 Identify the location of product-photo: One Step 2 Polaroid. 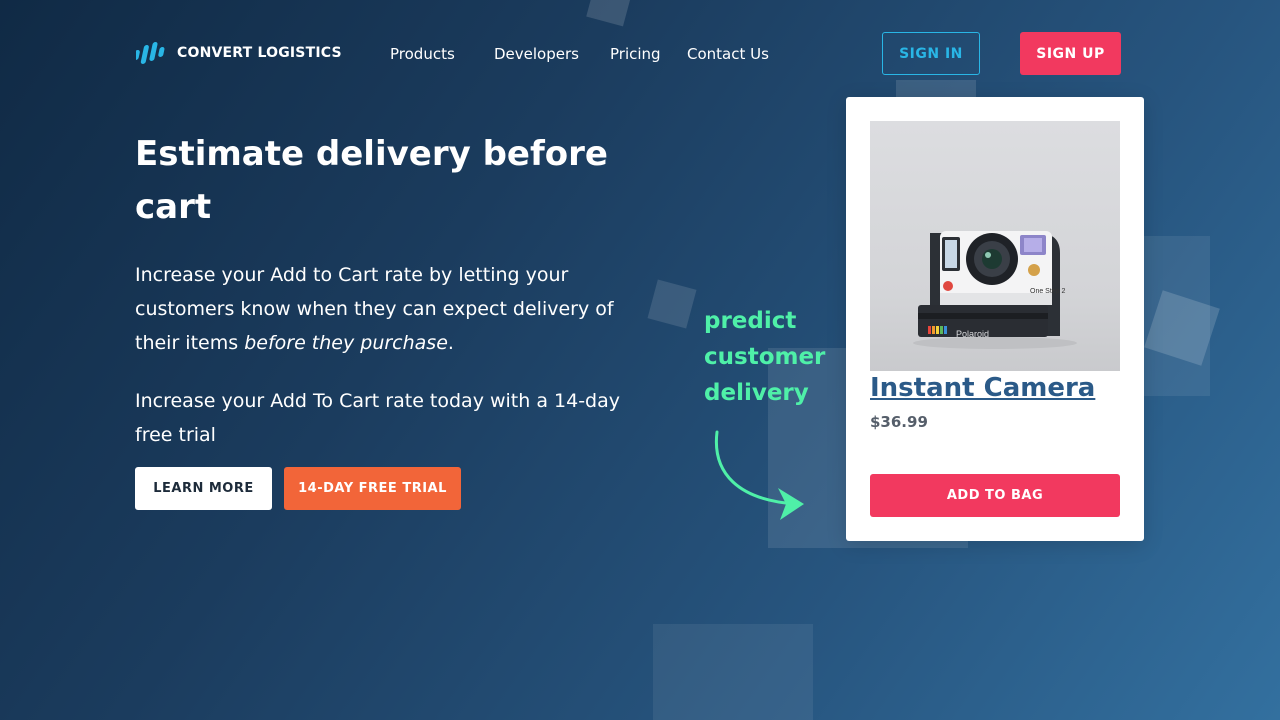
(995, 246).